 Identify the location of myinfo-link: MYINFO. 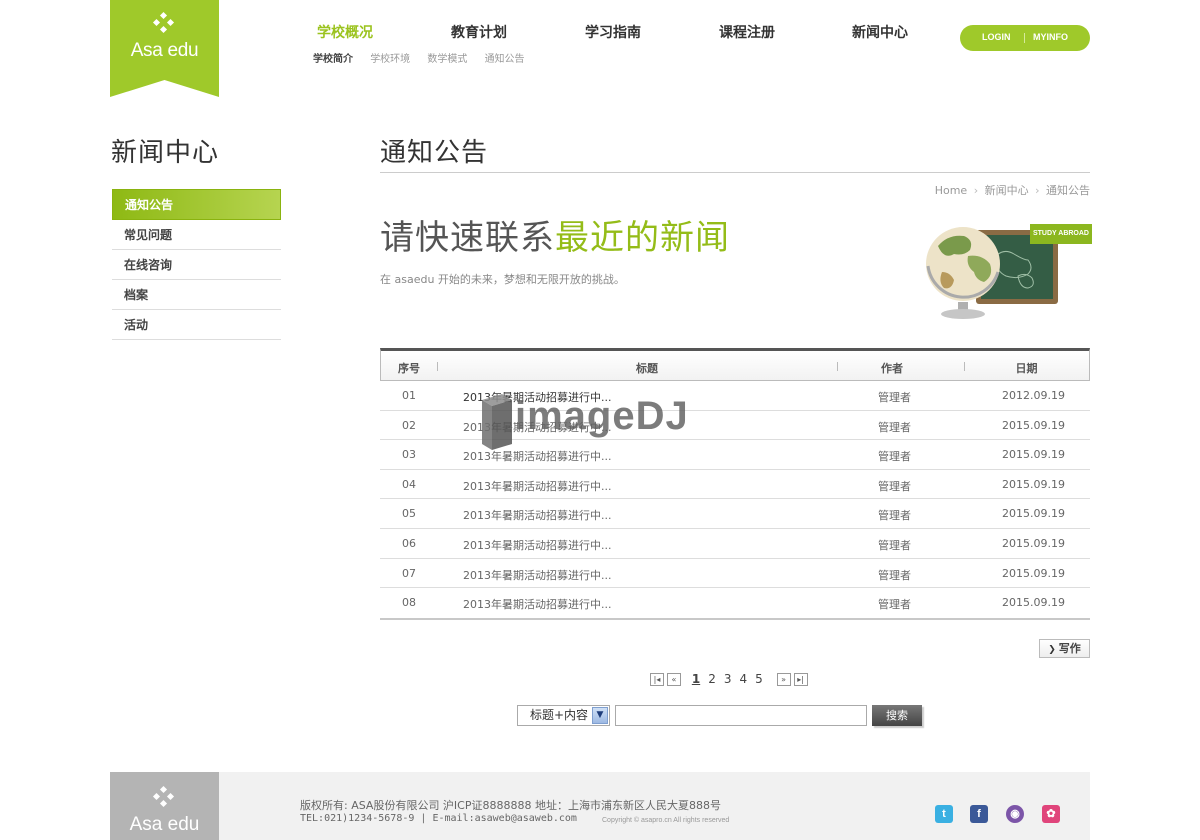
(1050, 37).